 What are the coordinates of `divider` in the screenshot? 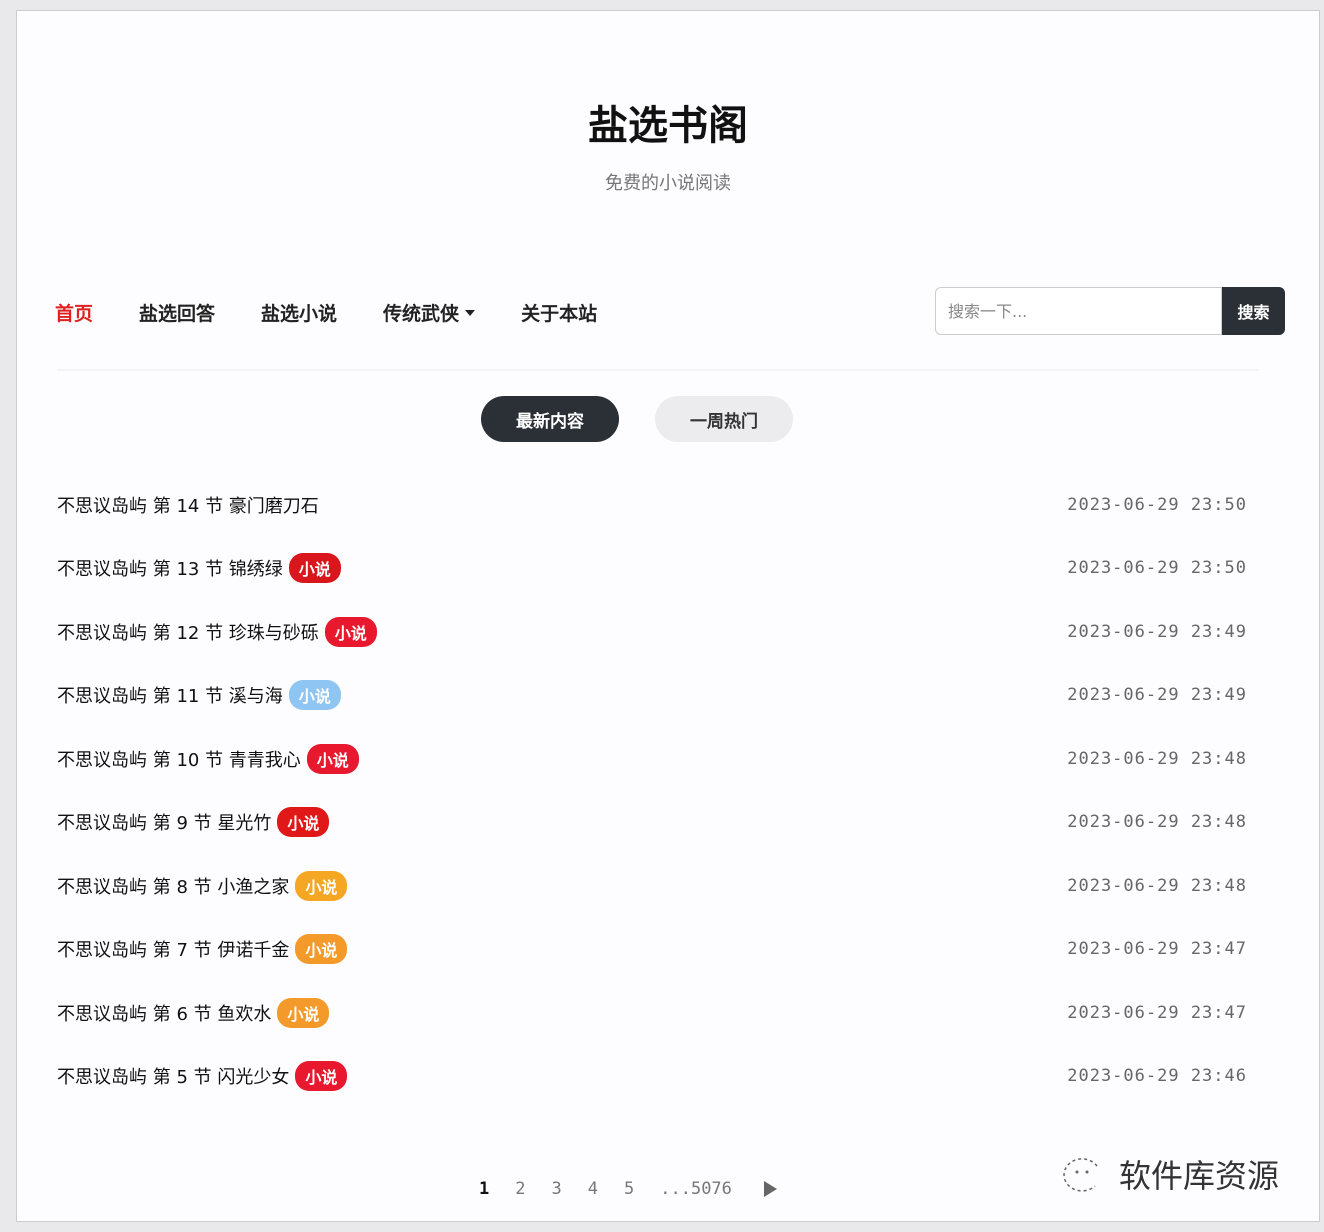 It's located at (658, 370).